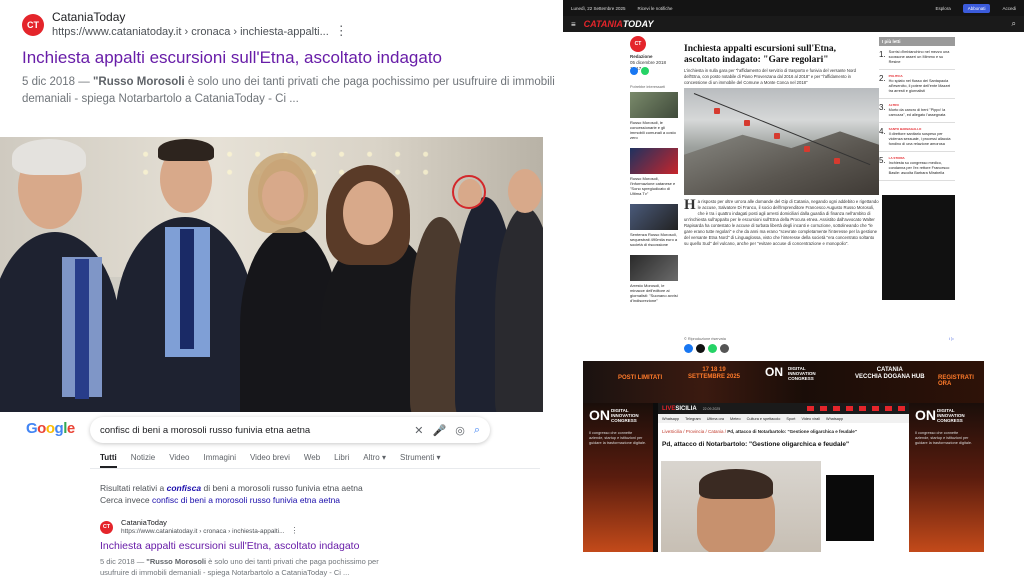 The height and width of the screenshot is (578, 1024). I want to click on tab-video: Video, so click(179, 460).